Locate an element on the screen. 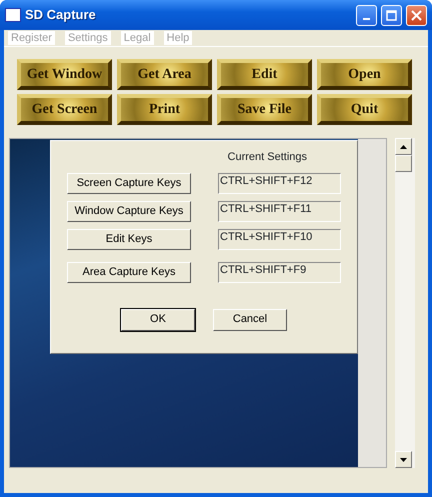  dialog-button: OK is located at coordinates (158, 319).